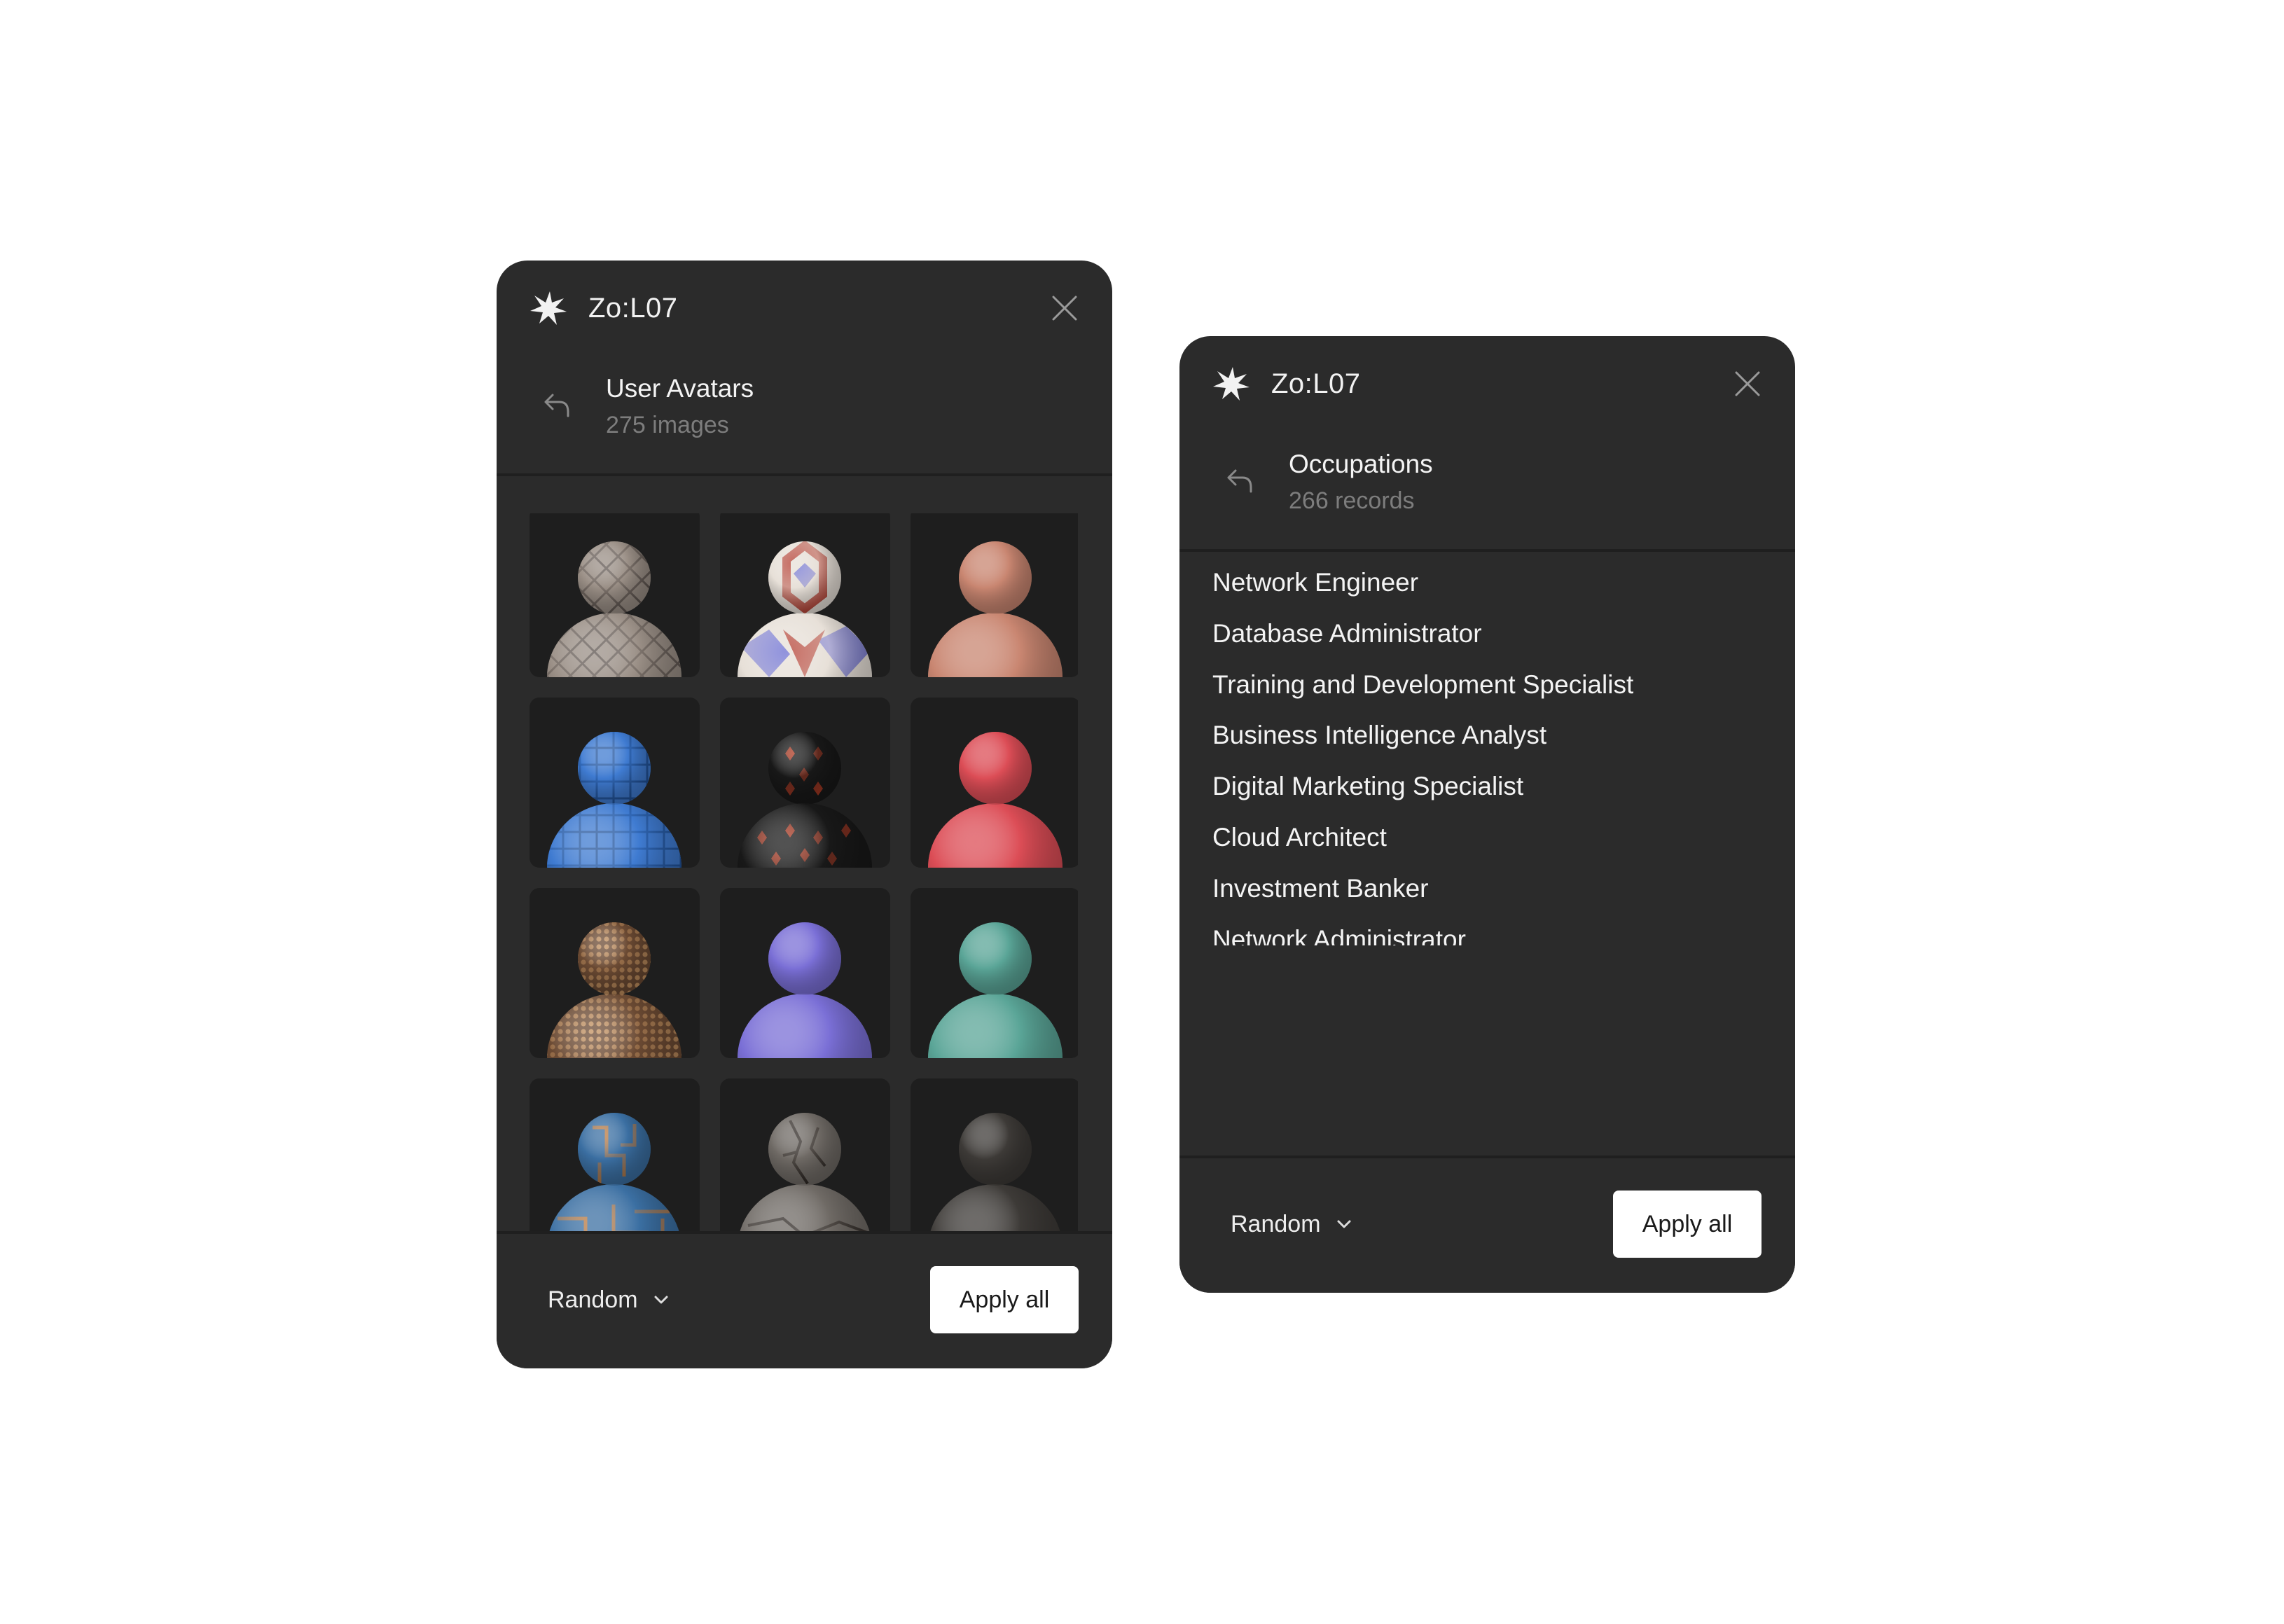 This screenshot has width=2284, height=1624. What do you see at coordinates (1339, 934) in the screenshot?
I see `list-item: Network Administrator` at bounding box center [1339, 934].